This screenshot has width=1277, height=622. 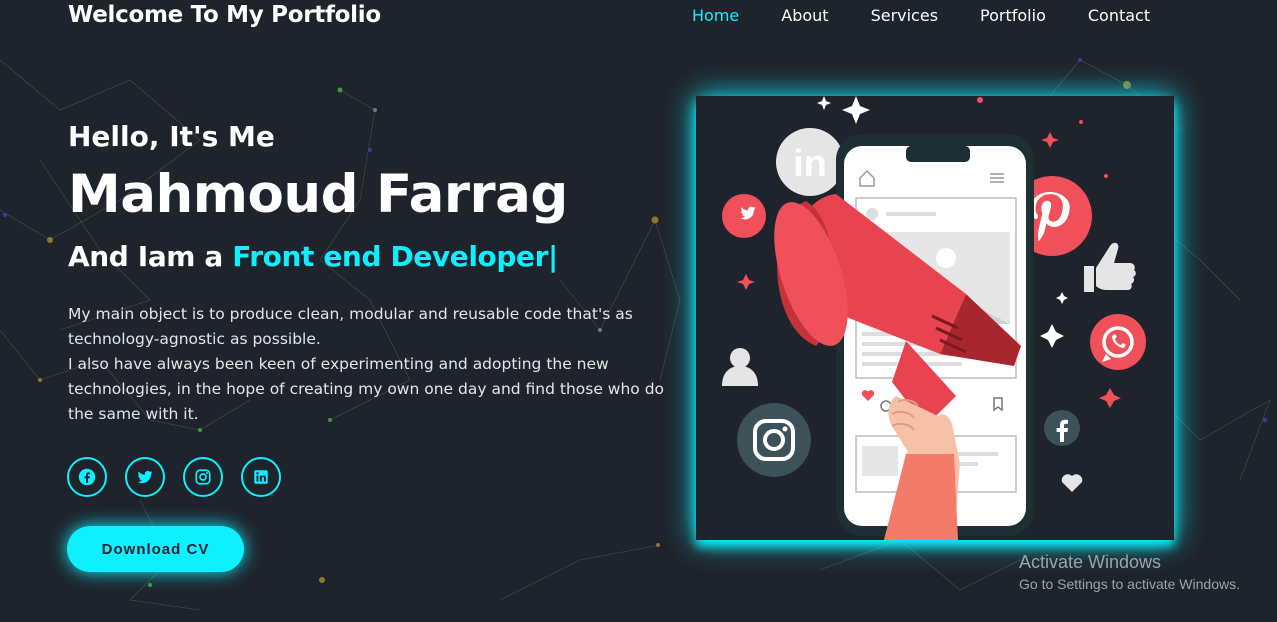 I want to click on user-avatar-icon, so click(x=740, y=367).